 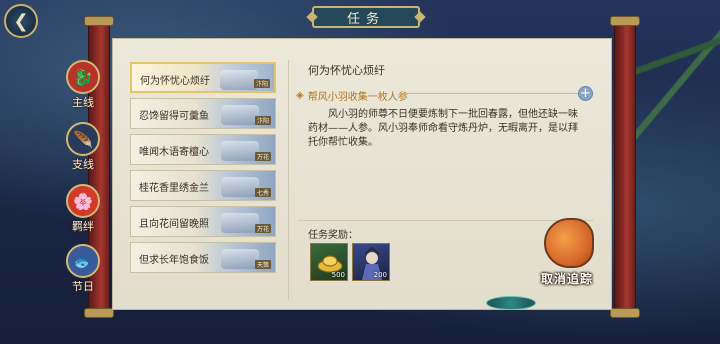 What do you see at coordinates (288, 180) in the screenshot?
I see `panel-divider` at bounding box center [288, 180].